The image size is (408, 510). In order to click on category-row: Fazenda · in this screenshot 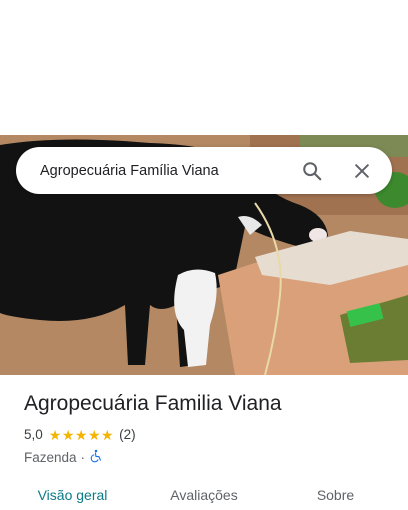, I will do `click(63, 457)`.